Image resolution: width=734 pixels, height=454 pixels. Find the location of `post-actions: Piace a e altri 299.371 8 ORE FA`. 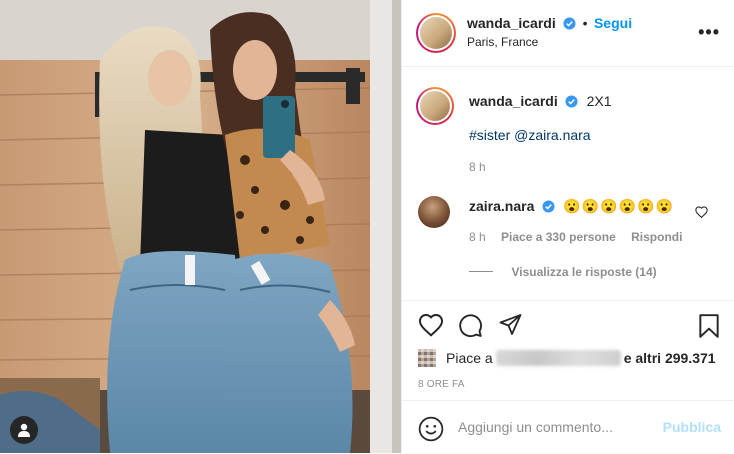

post-actions: Piace a e altri 299.371 8 ORE FA is located at coordinates (568, 350).